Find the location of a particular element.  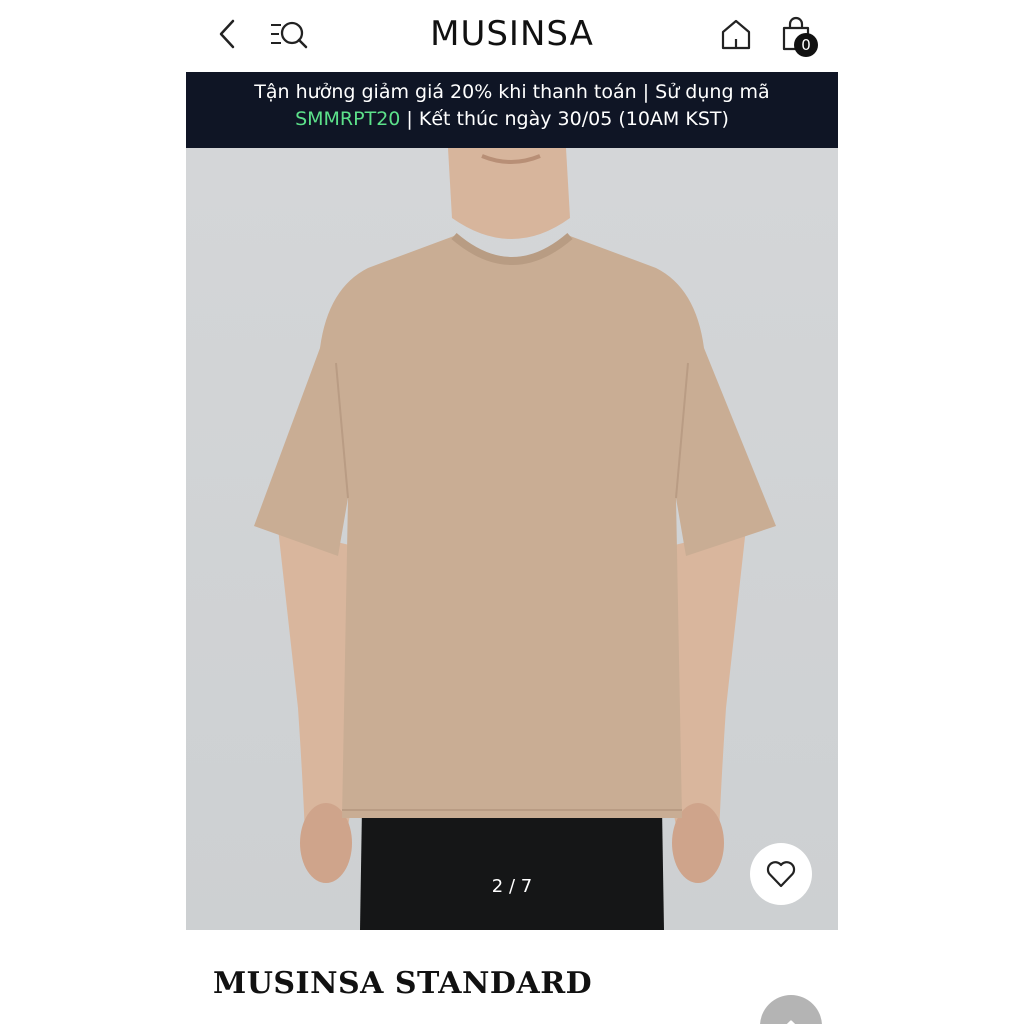

brand-name: MUSINSA STANDARD is located at coordinates (402, 983).